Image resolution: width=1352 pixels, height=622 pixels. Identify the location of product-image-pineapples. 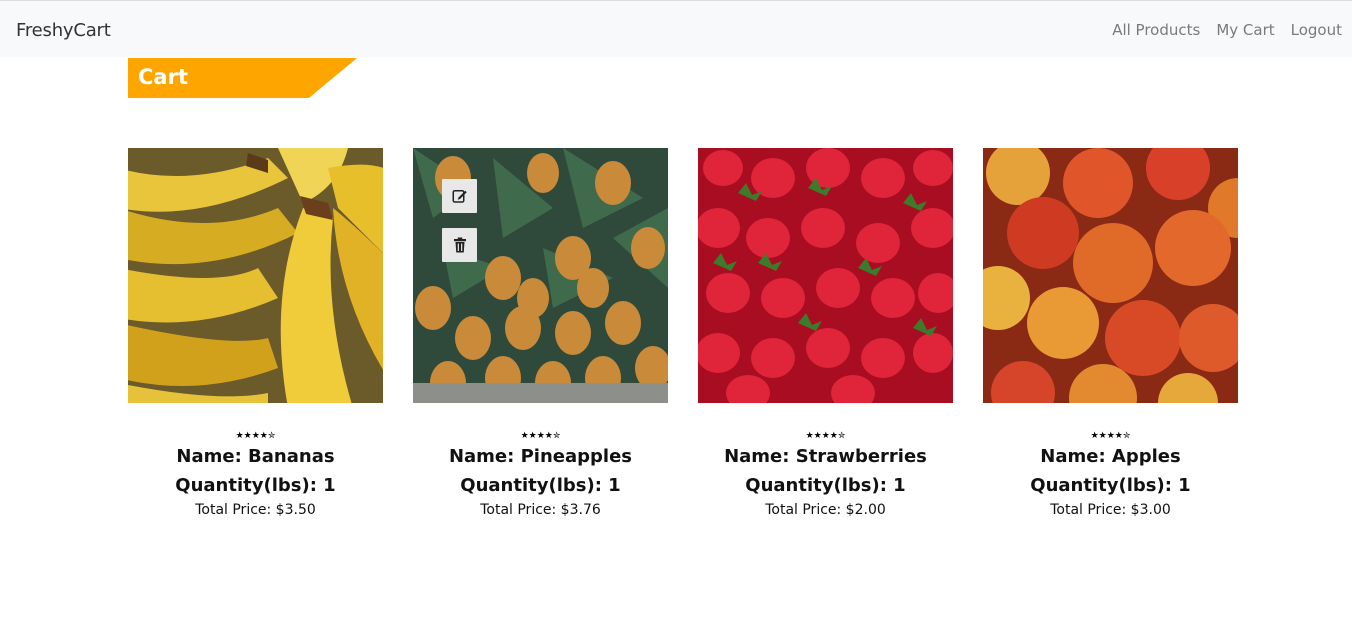
(540, 275).